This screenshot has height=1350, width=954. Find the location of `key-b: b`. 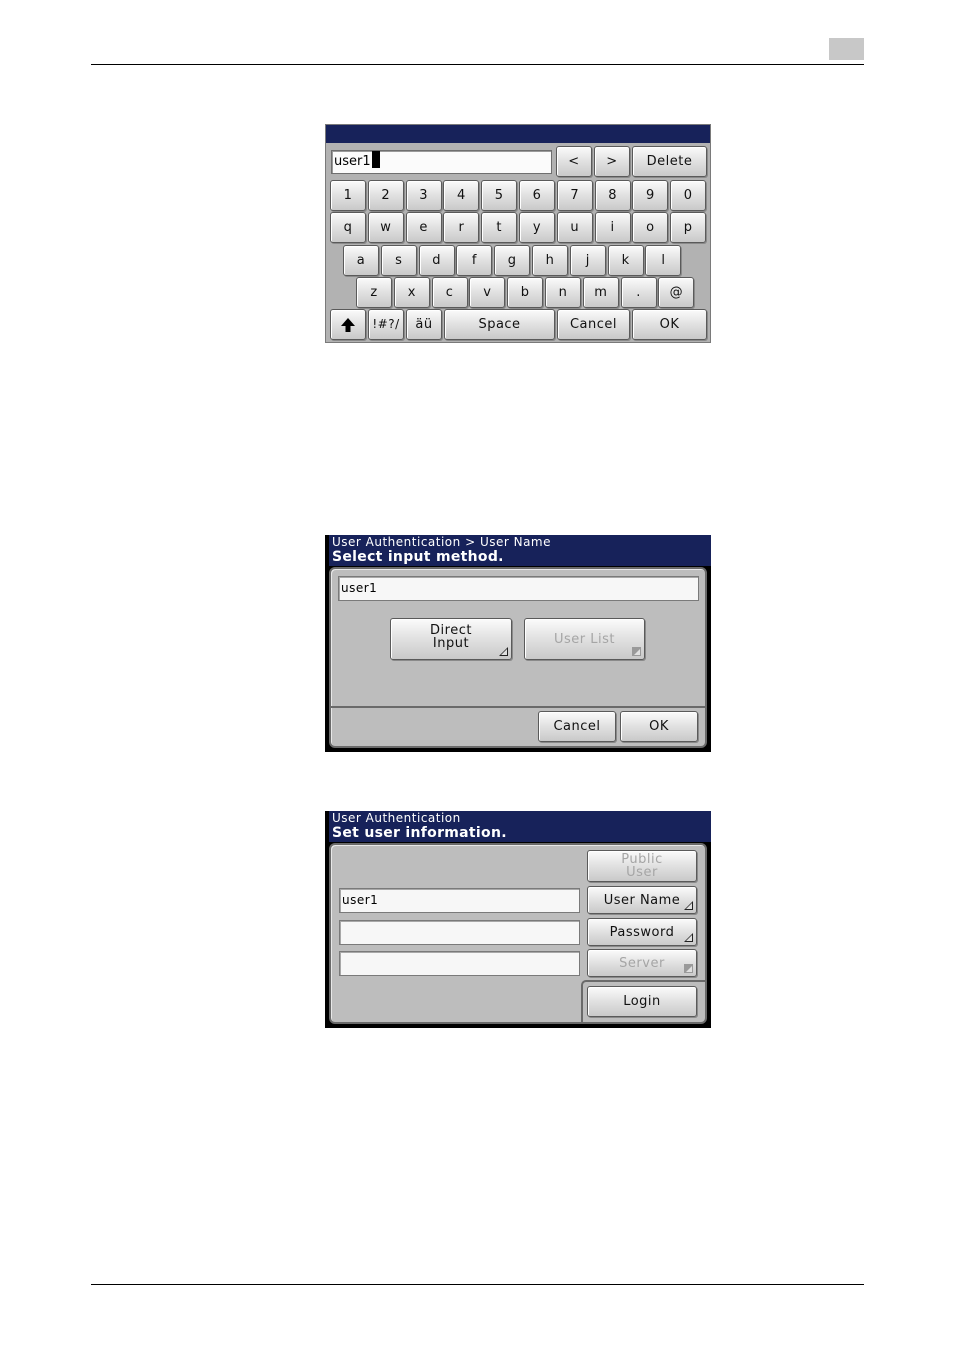

key-b: b is located at coordinates (525, 292).